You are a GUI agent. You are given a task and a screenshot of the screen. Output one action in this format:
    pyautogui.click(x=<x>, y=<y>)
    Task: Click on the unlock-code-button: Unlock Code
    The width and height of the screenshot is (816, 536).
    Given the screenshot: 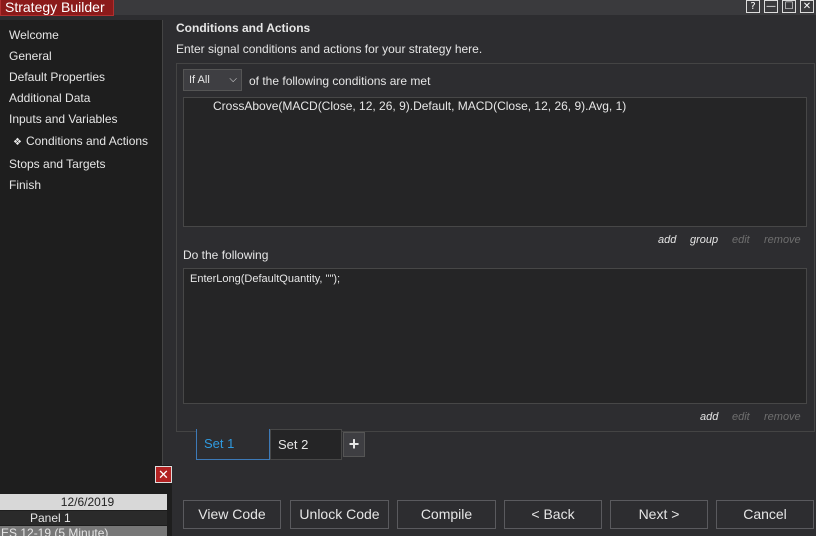 What is the action you would take?
    pyautogui.click(x=339, y=514)
    